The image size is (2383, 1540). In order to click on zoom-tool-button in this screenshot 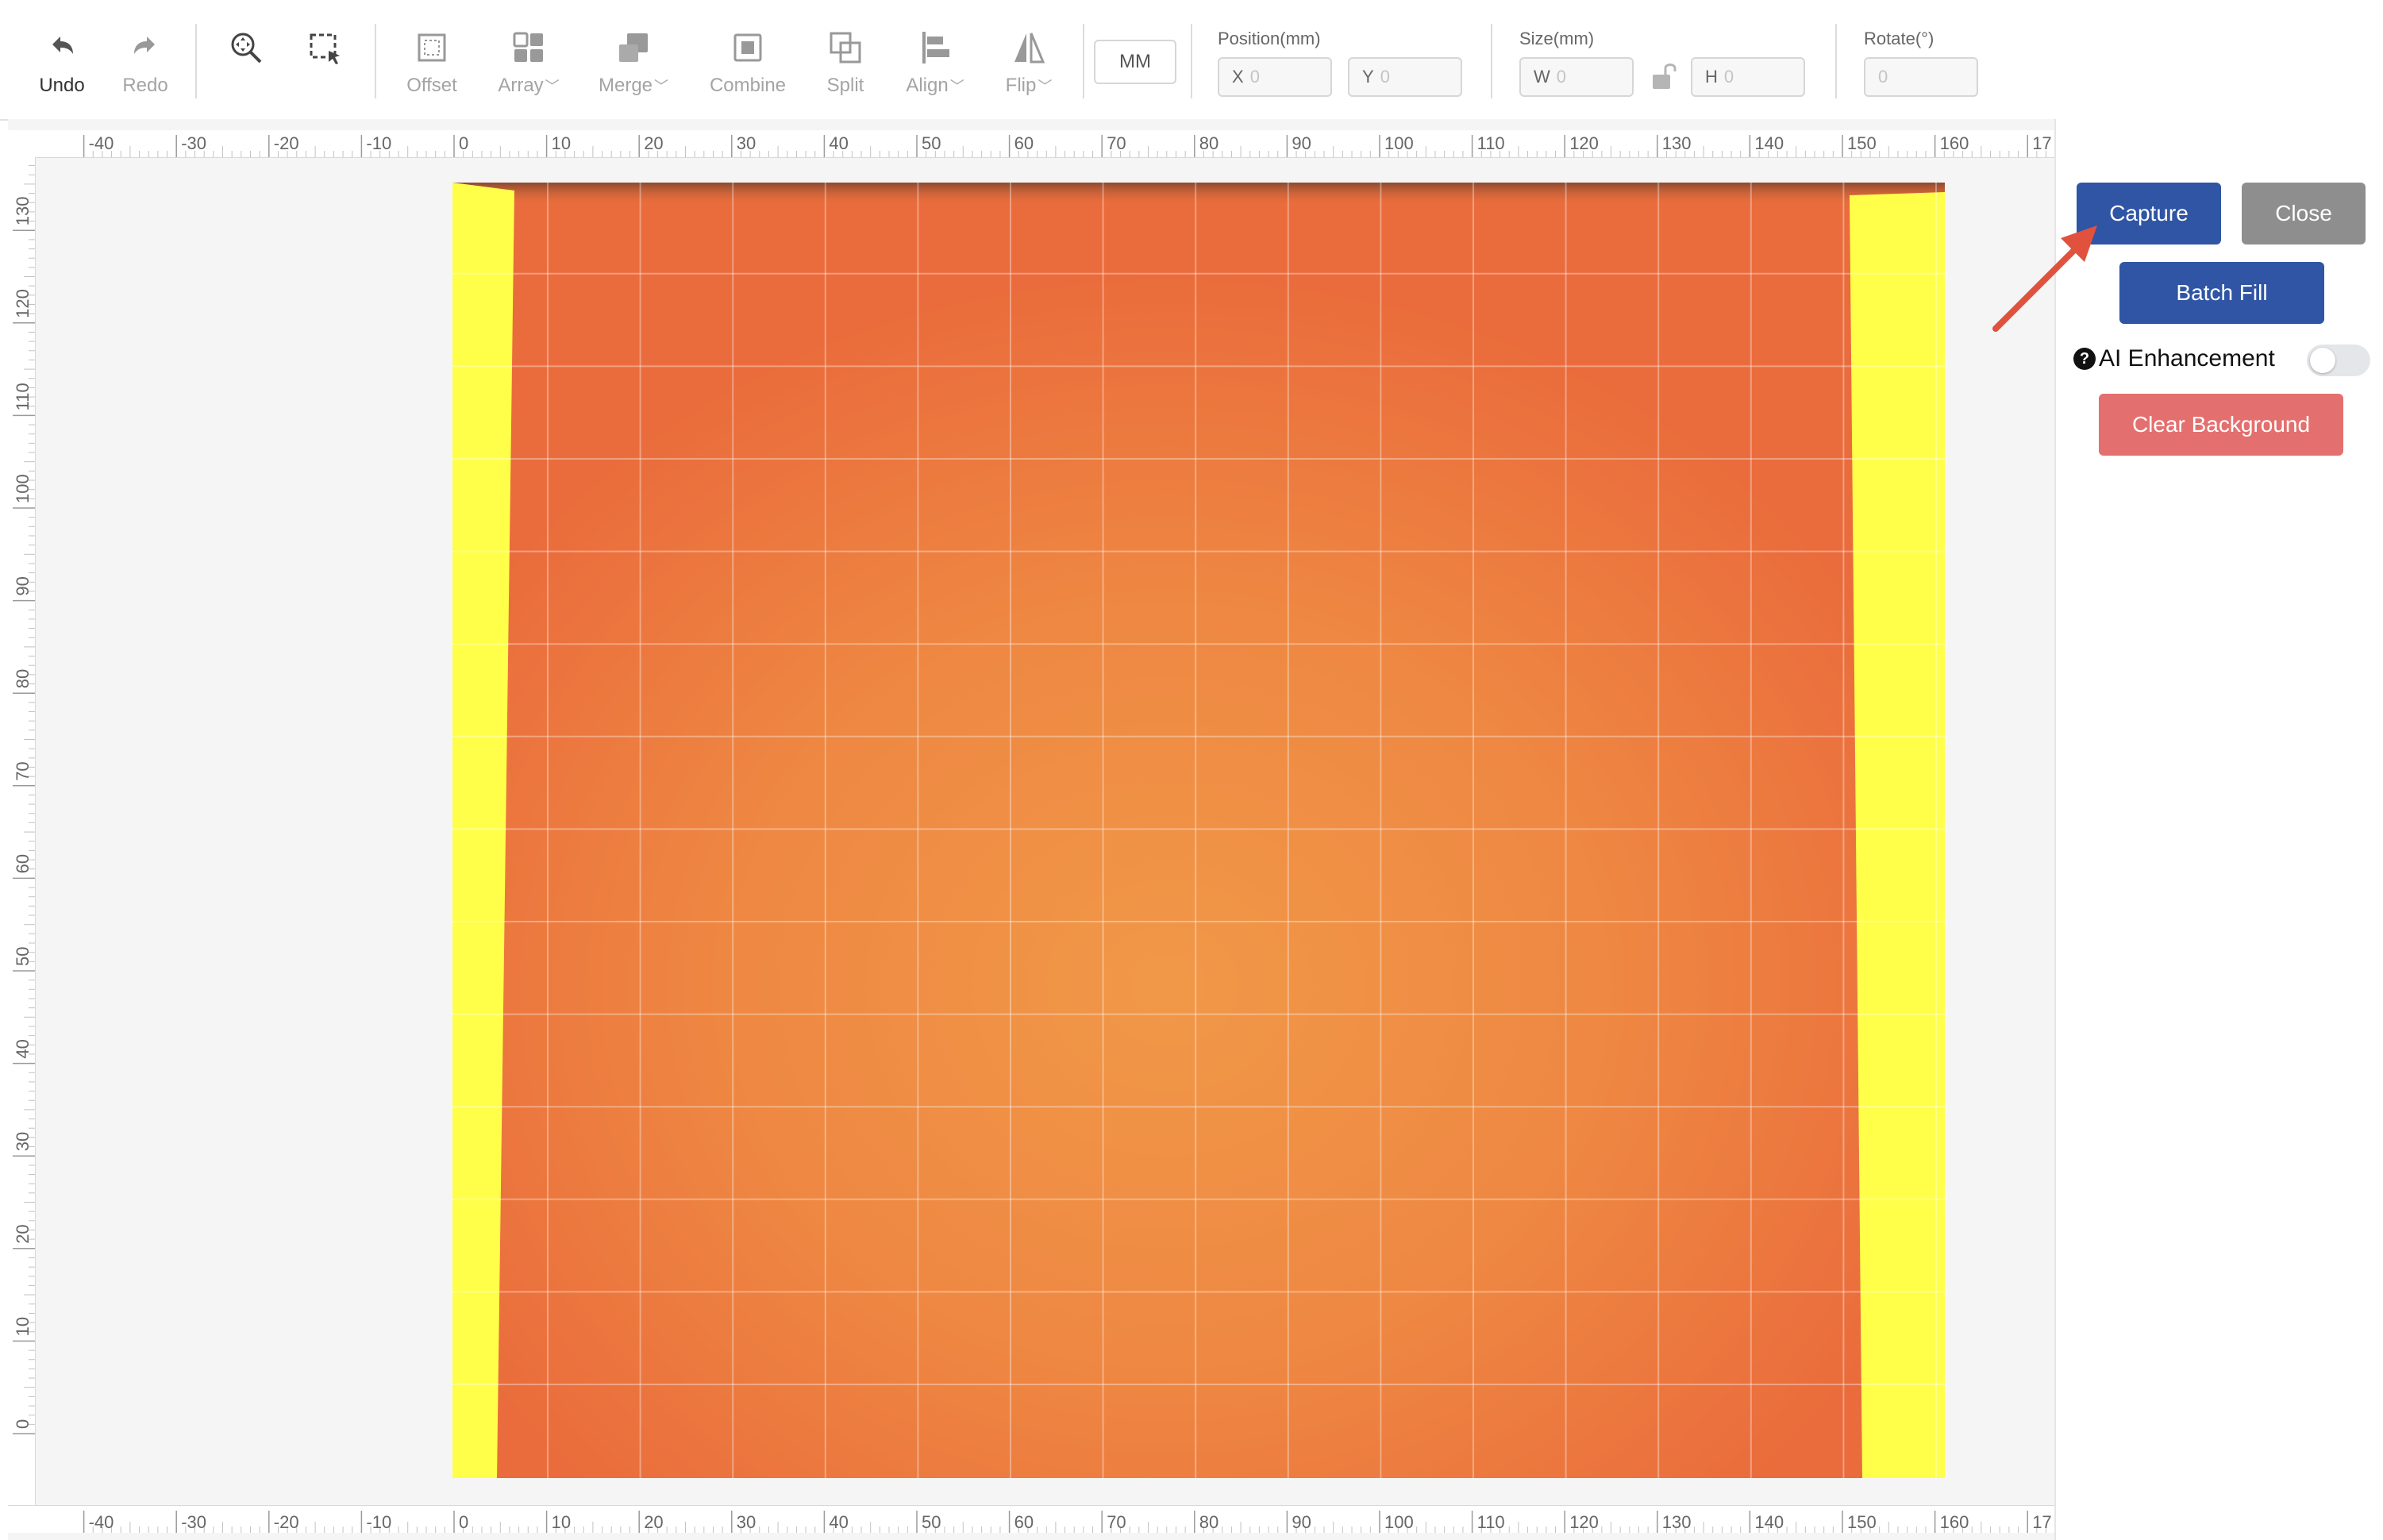, I will do `click(246, 63)`.